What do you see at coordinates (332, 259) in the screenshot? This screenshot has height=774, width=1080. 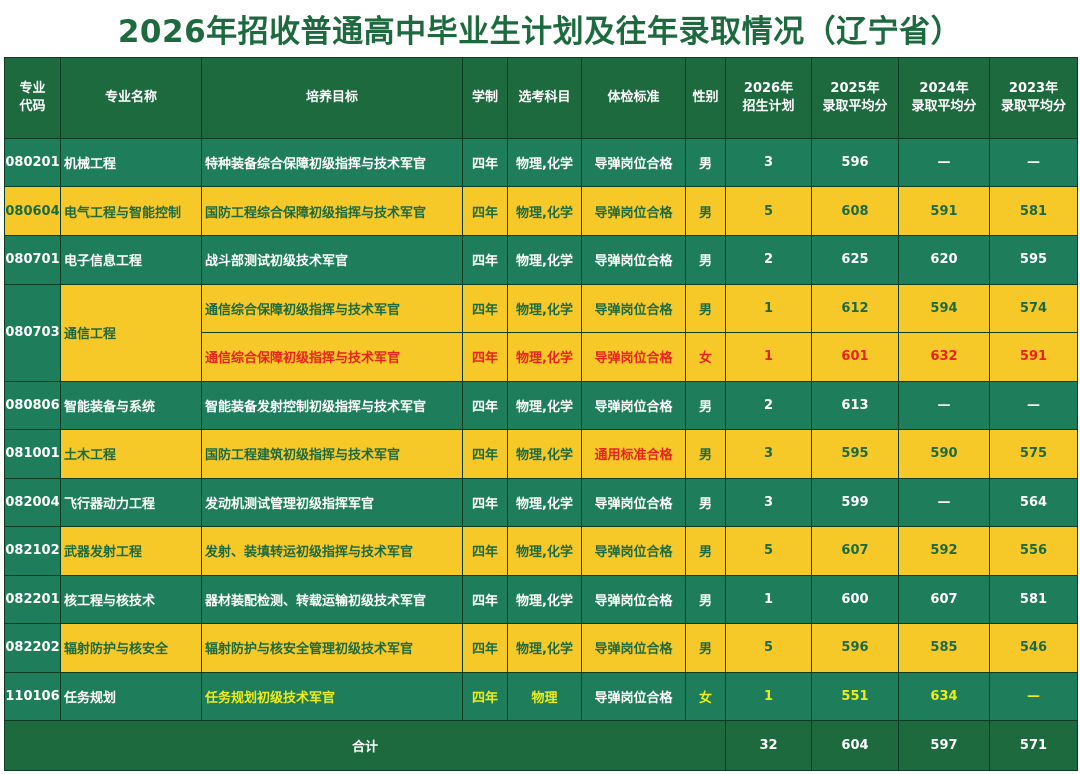 I see `cell-goal: 战斗部测试初级技术军官` at bounding box center [332, 259].